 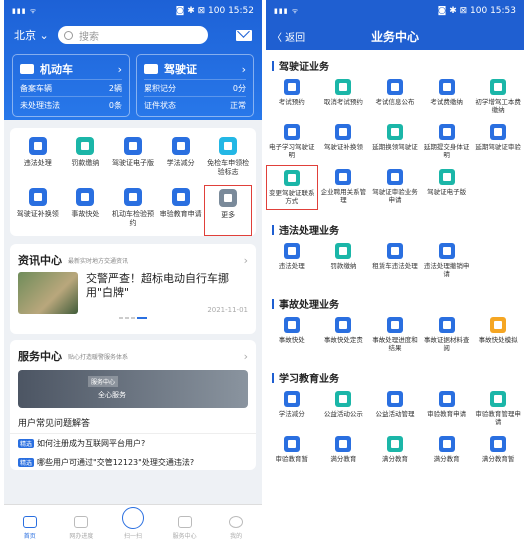 What do you see at coordinates (292, 197) in the screenshot?
I see `service-label: 变更驾驶证联系方式` at bounding box center [292, 197].